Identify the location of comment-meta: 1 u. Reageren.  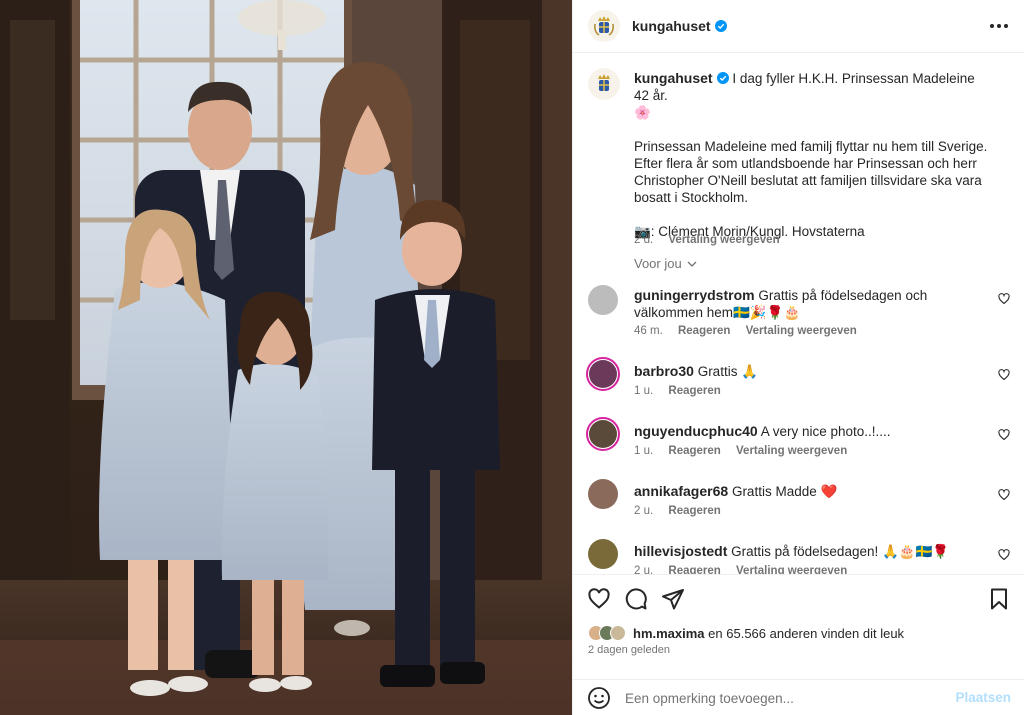
(683, 391).